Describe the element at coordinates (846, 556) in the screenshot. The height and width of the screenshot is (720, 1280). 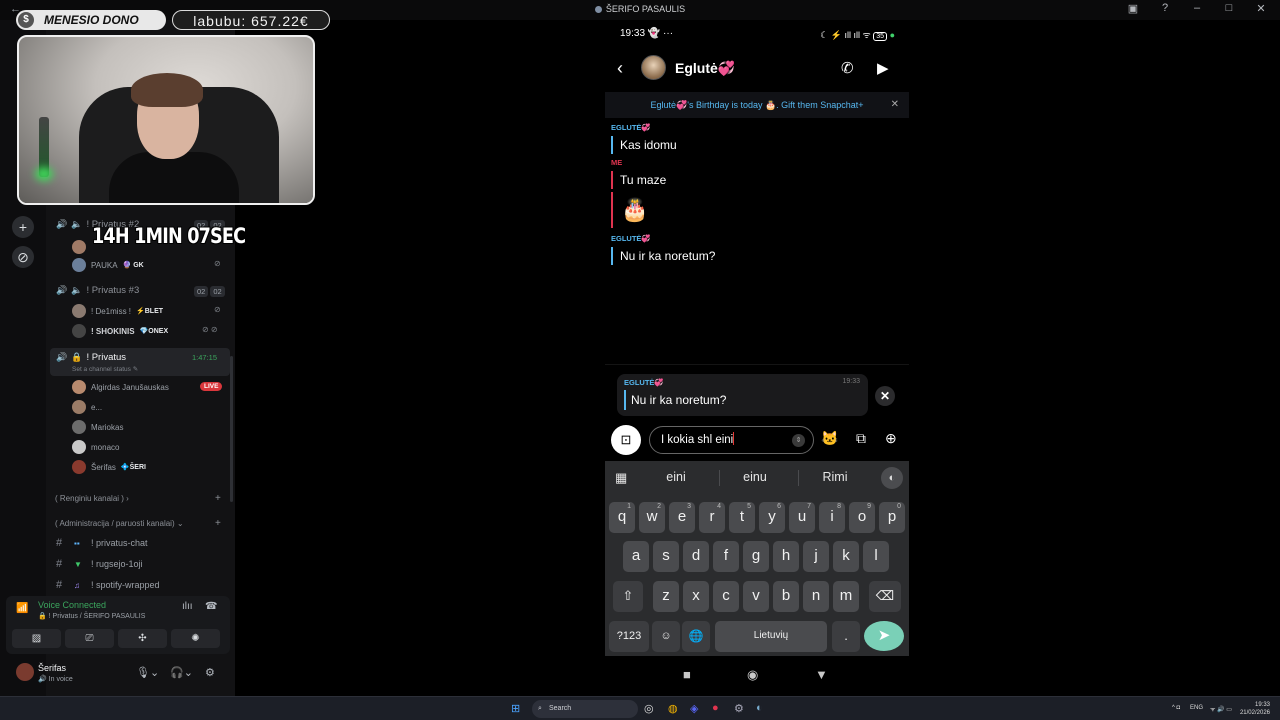
I see `key-k: k` at that location.